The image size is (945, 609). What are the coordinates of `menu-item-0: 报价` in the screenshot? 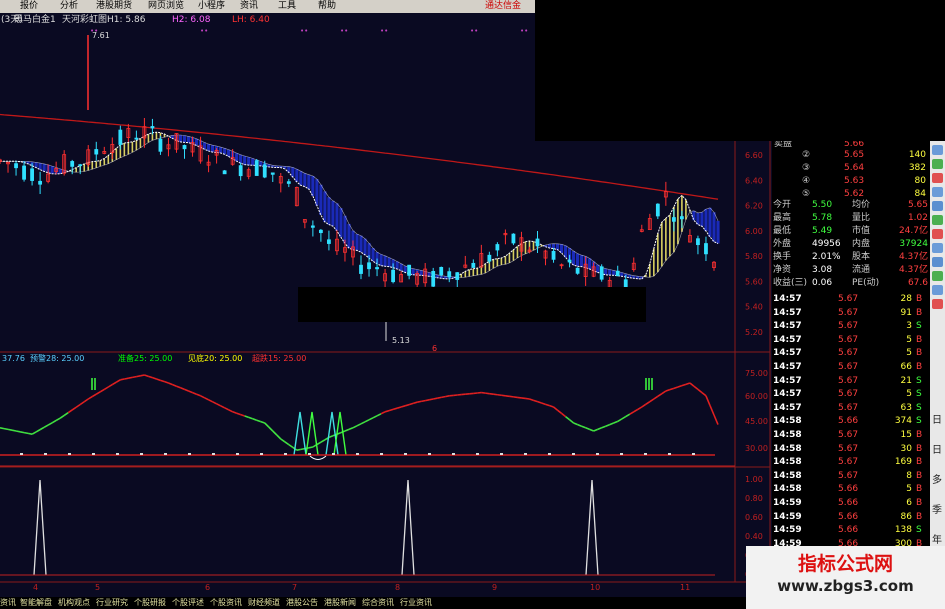 It's located at (29, 6).